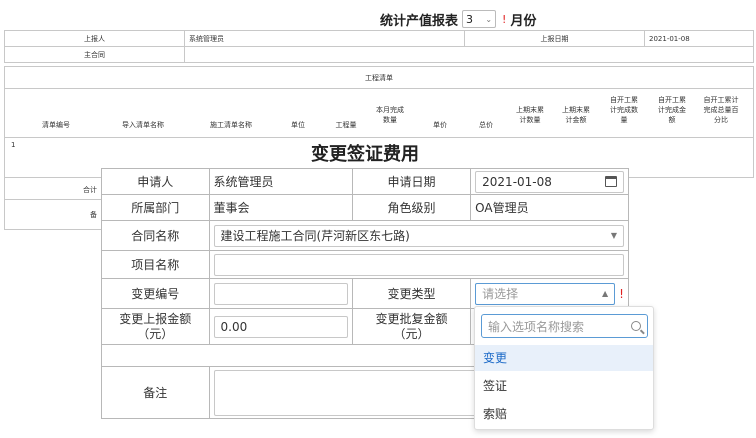 The image size is (756, 438). I want to click on change-type-dropdown: 输入选项名称搜索 变更 签证 索赔, so click(564, 368).